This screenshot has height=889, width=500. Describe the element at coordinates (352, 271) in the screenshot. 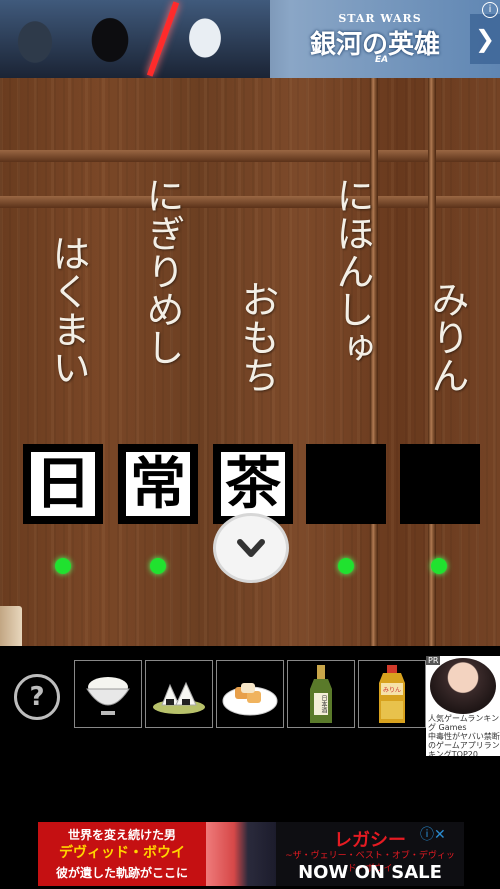

I see `reading-nihonshu: にほんしゅ` at that location.